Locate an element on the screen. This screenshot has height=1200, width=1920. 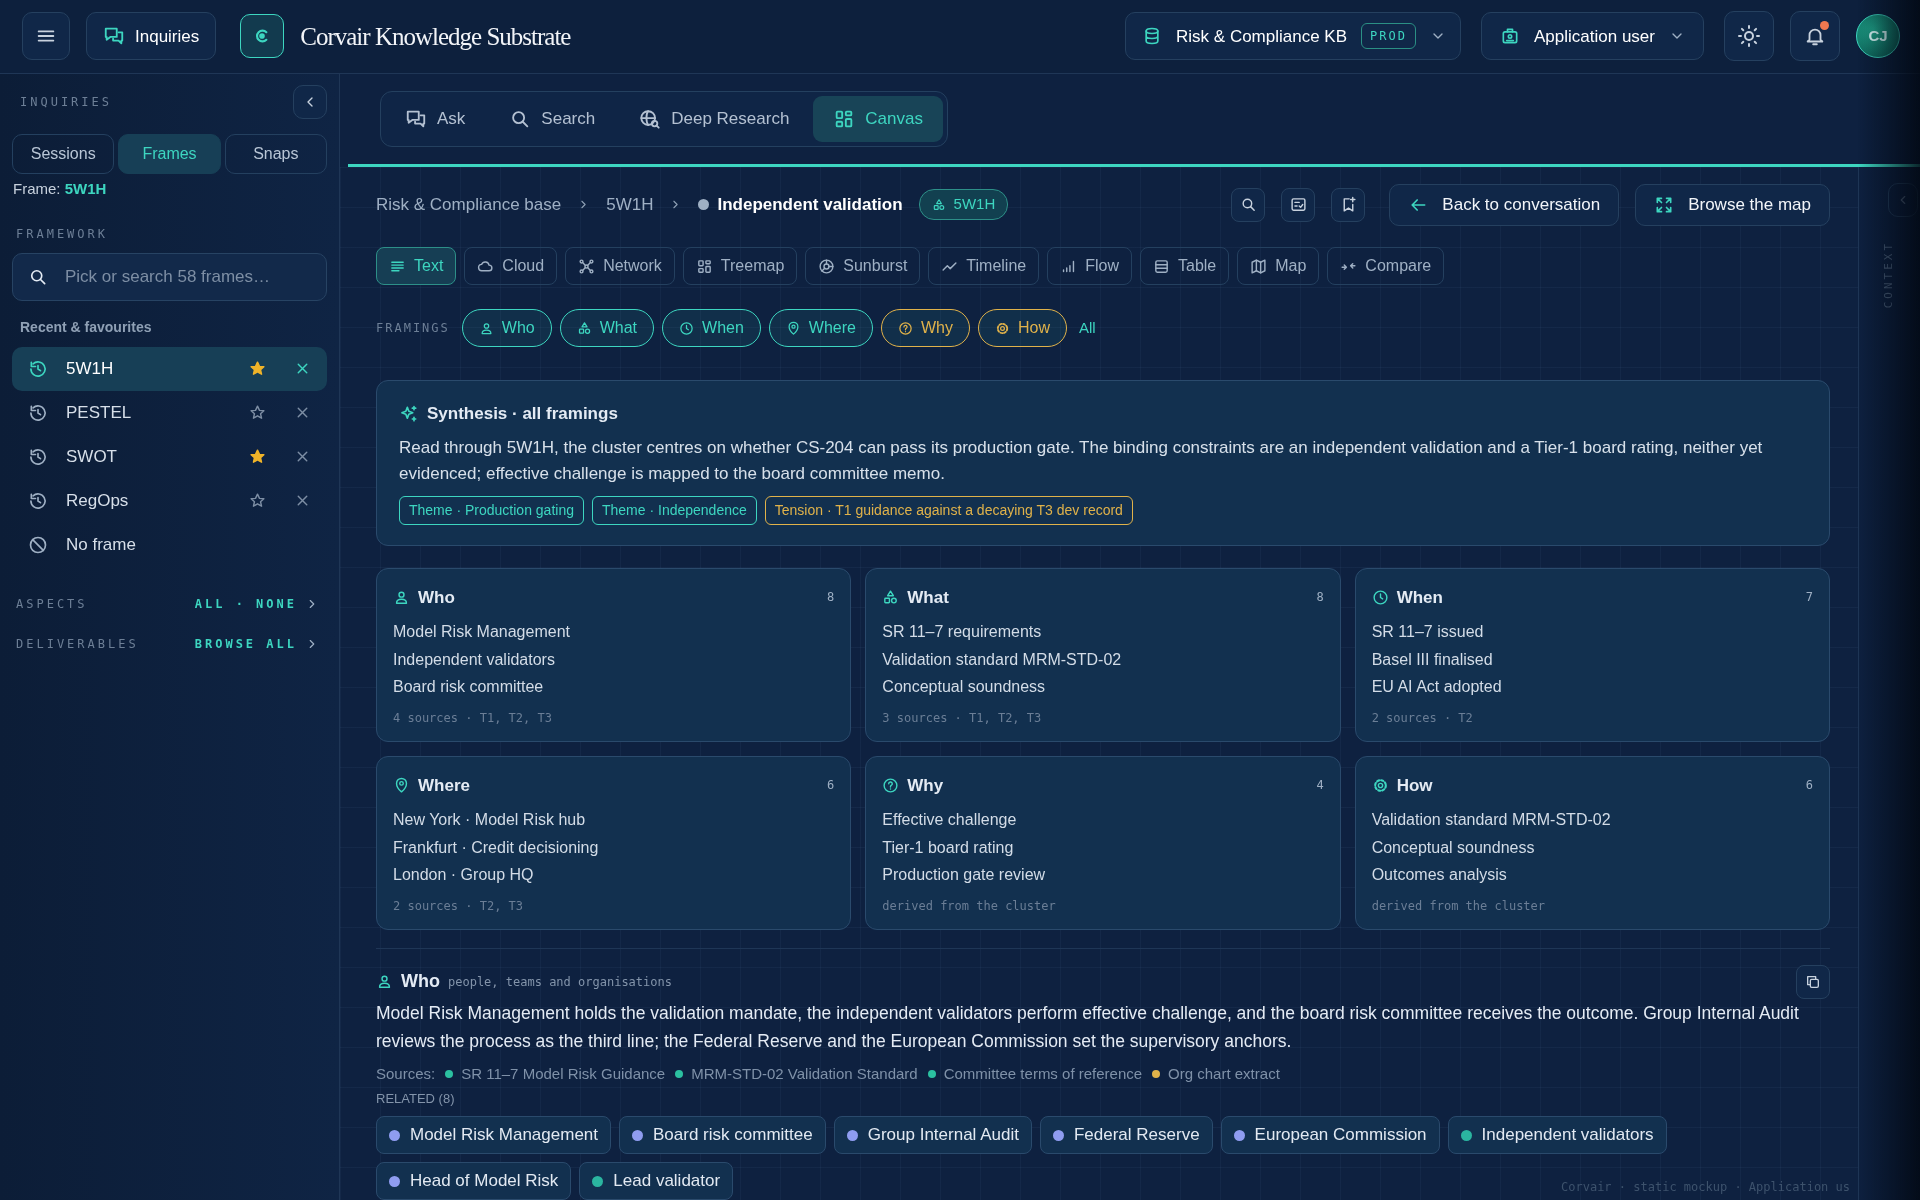
mode-tab: Canvas is located at coordinates (878, 118).